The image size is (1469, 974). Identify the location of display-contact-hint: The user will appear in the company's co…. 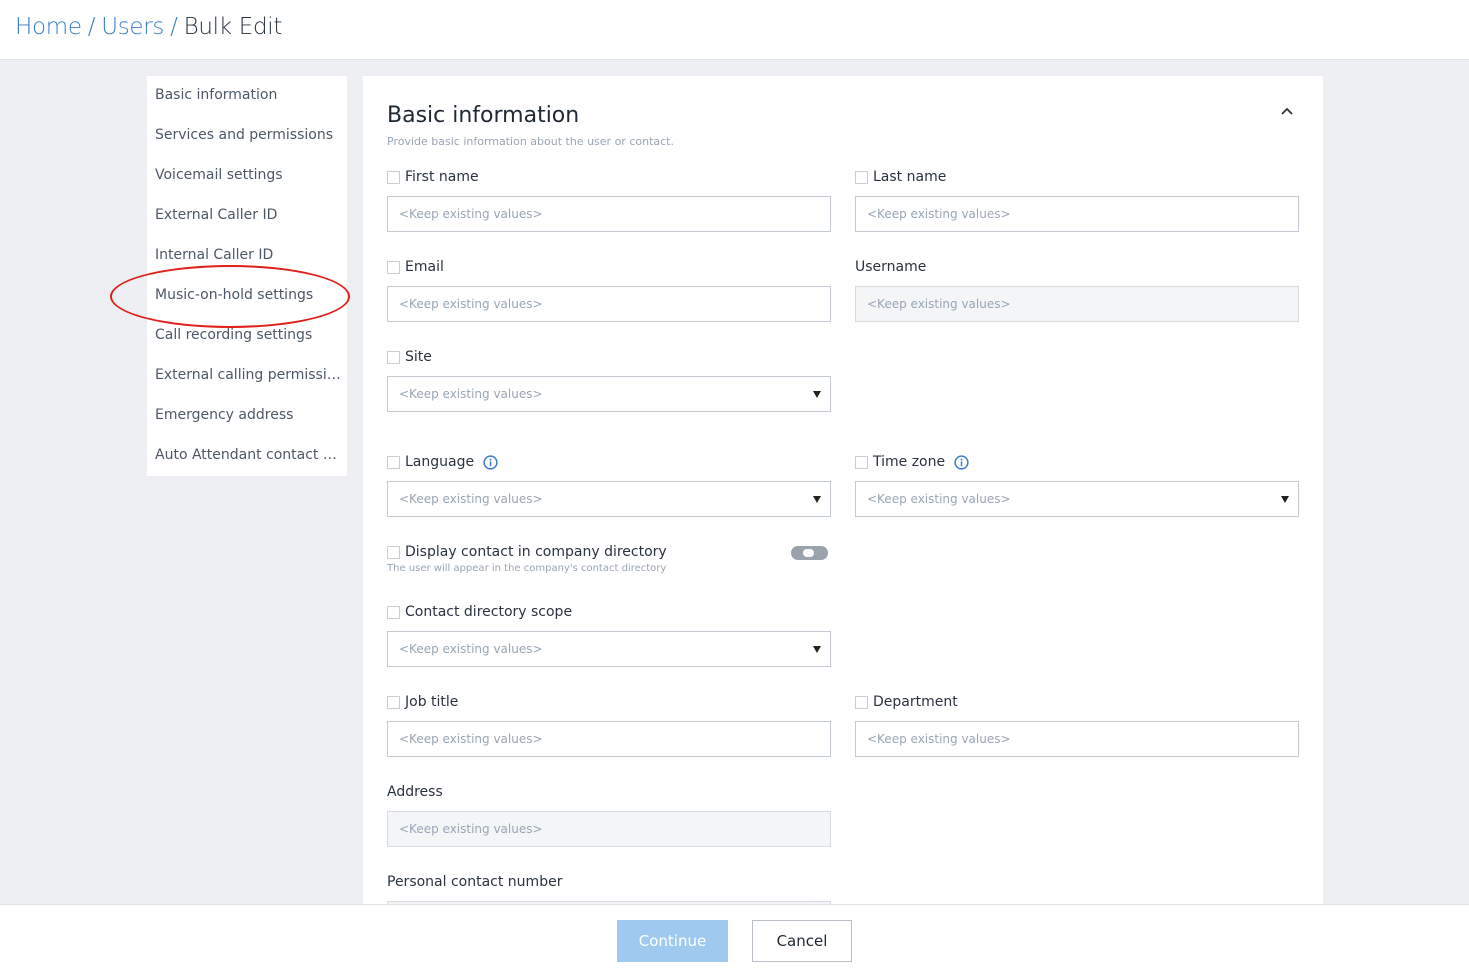
(527, 568).